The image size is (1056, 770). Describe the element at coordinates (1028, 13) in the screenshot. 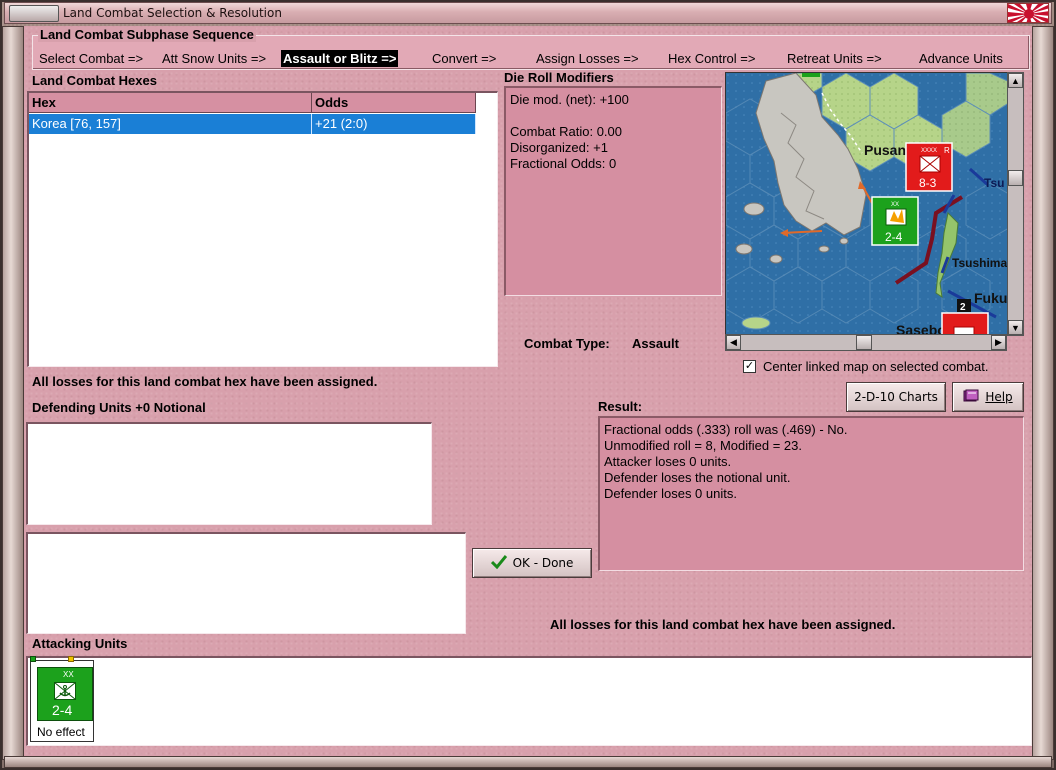

I see `rising-sun-flag-icon` at that location.